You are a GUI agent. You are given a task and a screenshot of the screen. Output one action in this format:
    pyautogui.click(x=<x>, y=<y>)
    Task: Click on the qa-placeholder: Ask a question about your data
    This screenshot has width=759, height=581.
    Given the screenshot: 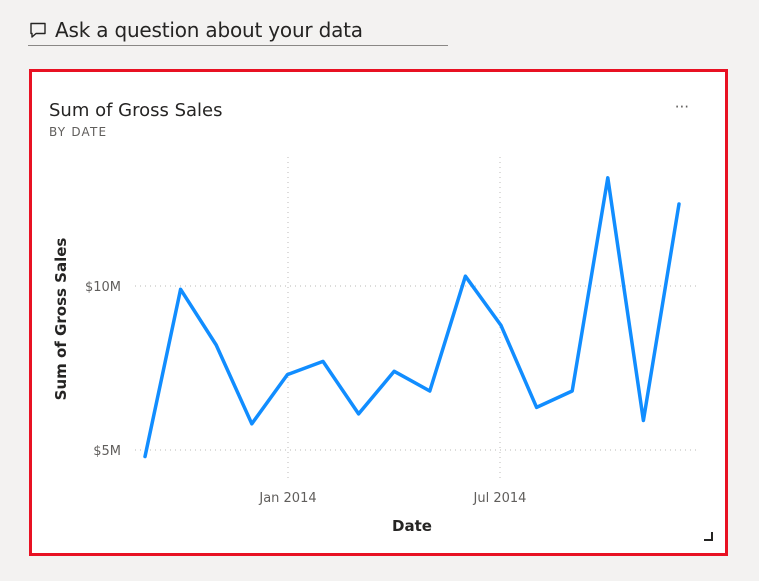 What is the action you would take?
    pyautogui.click(x=209, y=30)
    